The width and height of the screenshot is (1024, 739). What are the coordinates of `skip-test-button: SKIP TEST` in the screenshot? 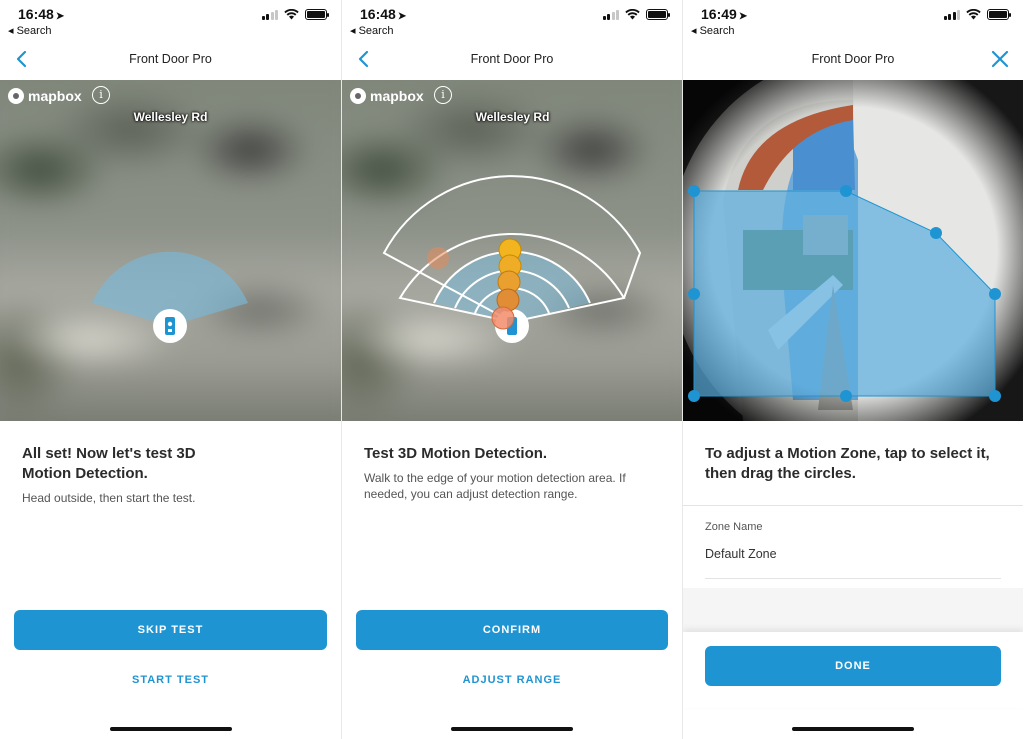 It's located at (170, 630).